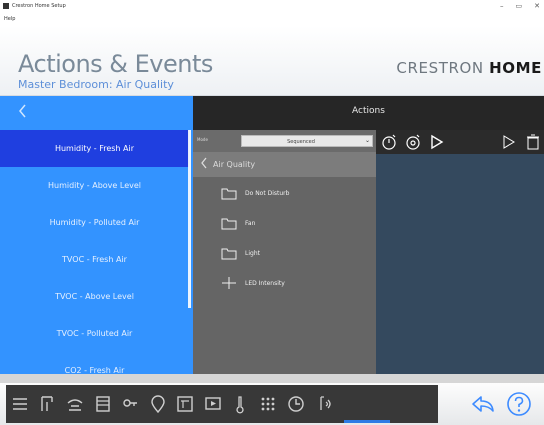  Describe the element at coordinates (367, 140) in the screenshot. I see `chevron-down-icon: ⌄` at that location.